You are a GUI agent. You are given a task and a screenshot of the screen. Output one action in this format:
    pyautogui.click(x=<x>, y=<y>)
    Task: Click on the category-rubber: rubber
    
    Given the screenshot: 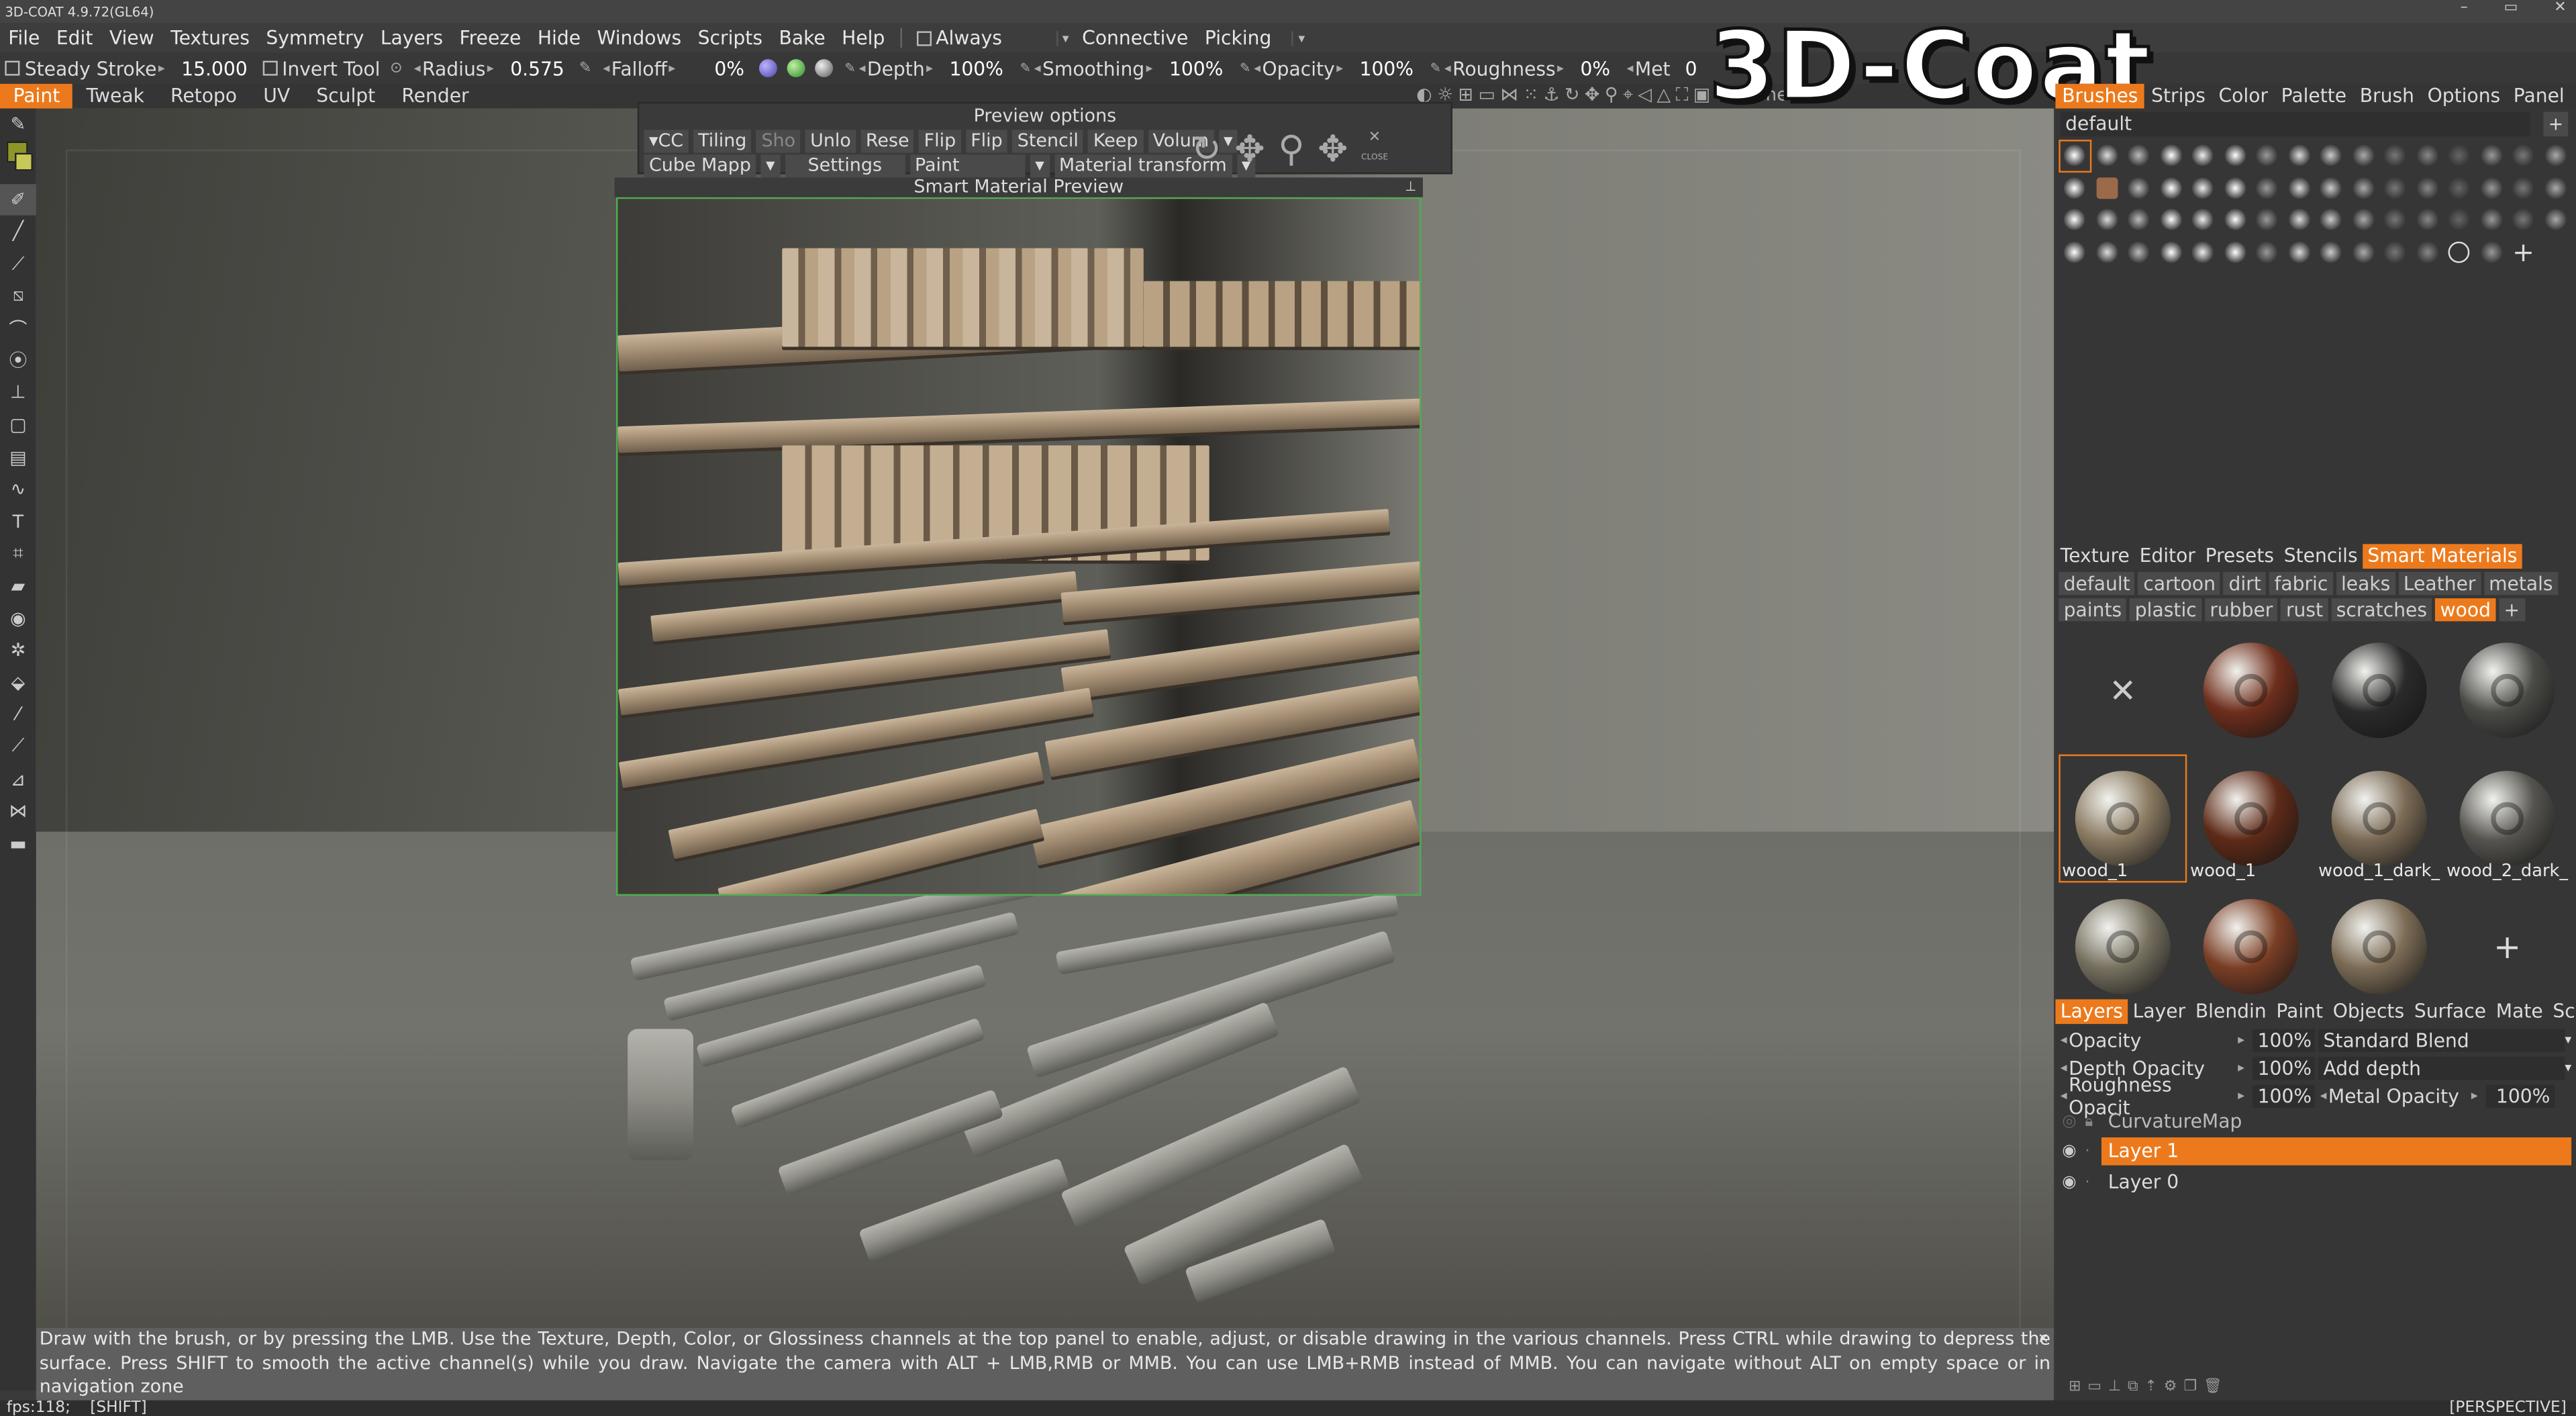 What is the action you would take?
    pyautogui.click(x=2241, y=610)
    